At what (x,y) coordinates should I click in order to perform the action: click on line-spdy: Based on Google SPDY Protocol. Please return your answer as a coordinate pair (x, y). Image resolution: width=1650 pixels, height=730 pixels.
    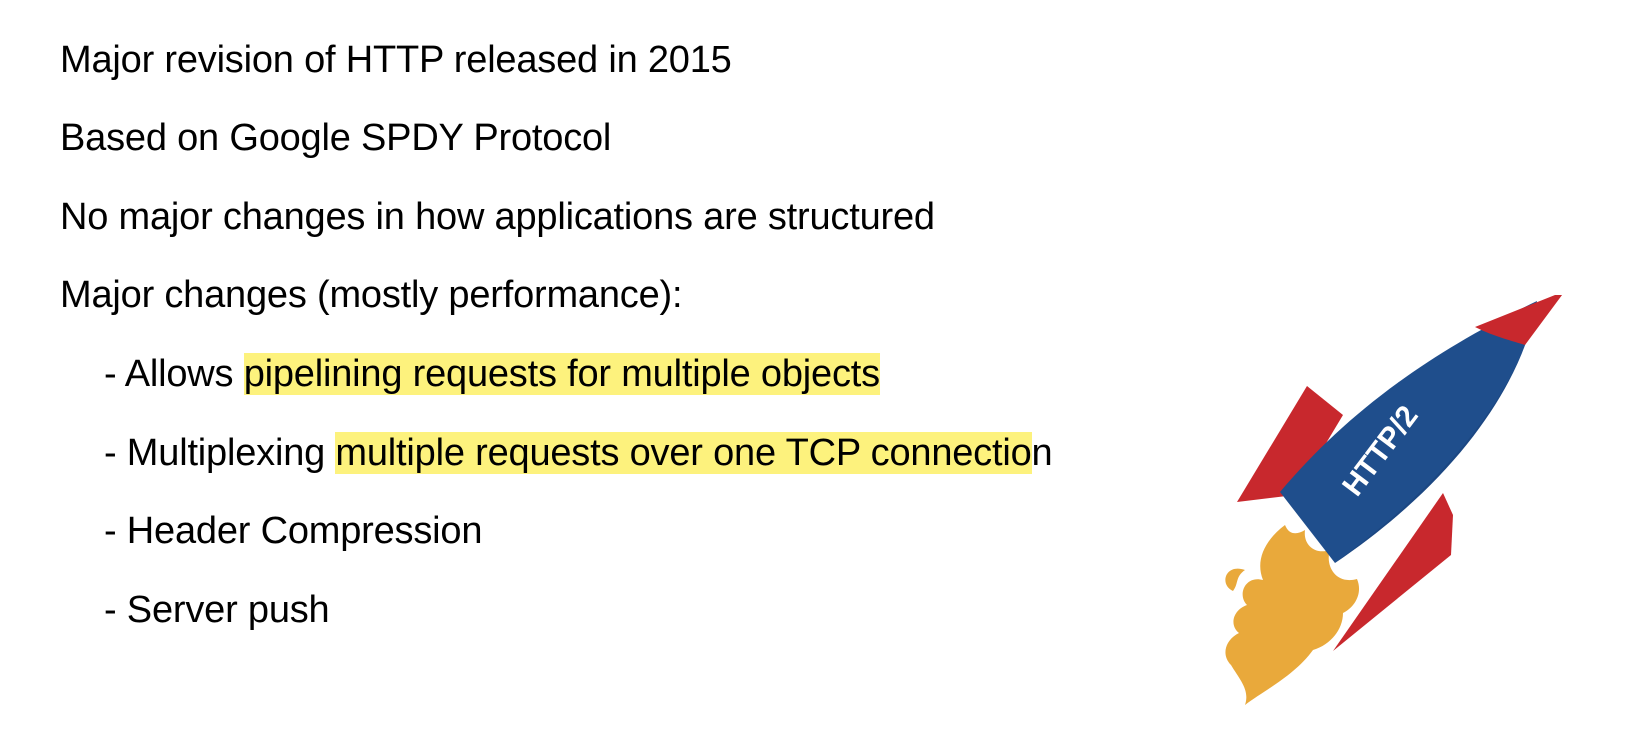
    Looking at the image, I should click on (336, 138).